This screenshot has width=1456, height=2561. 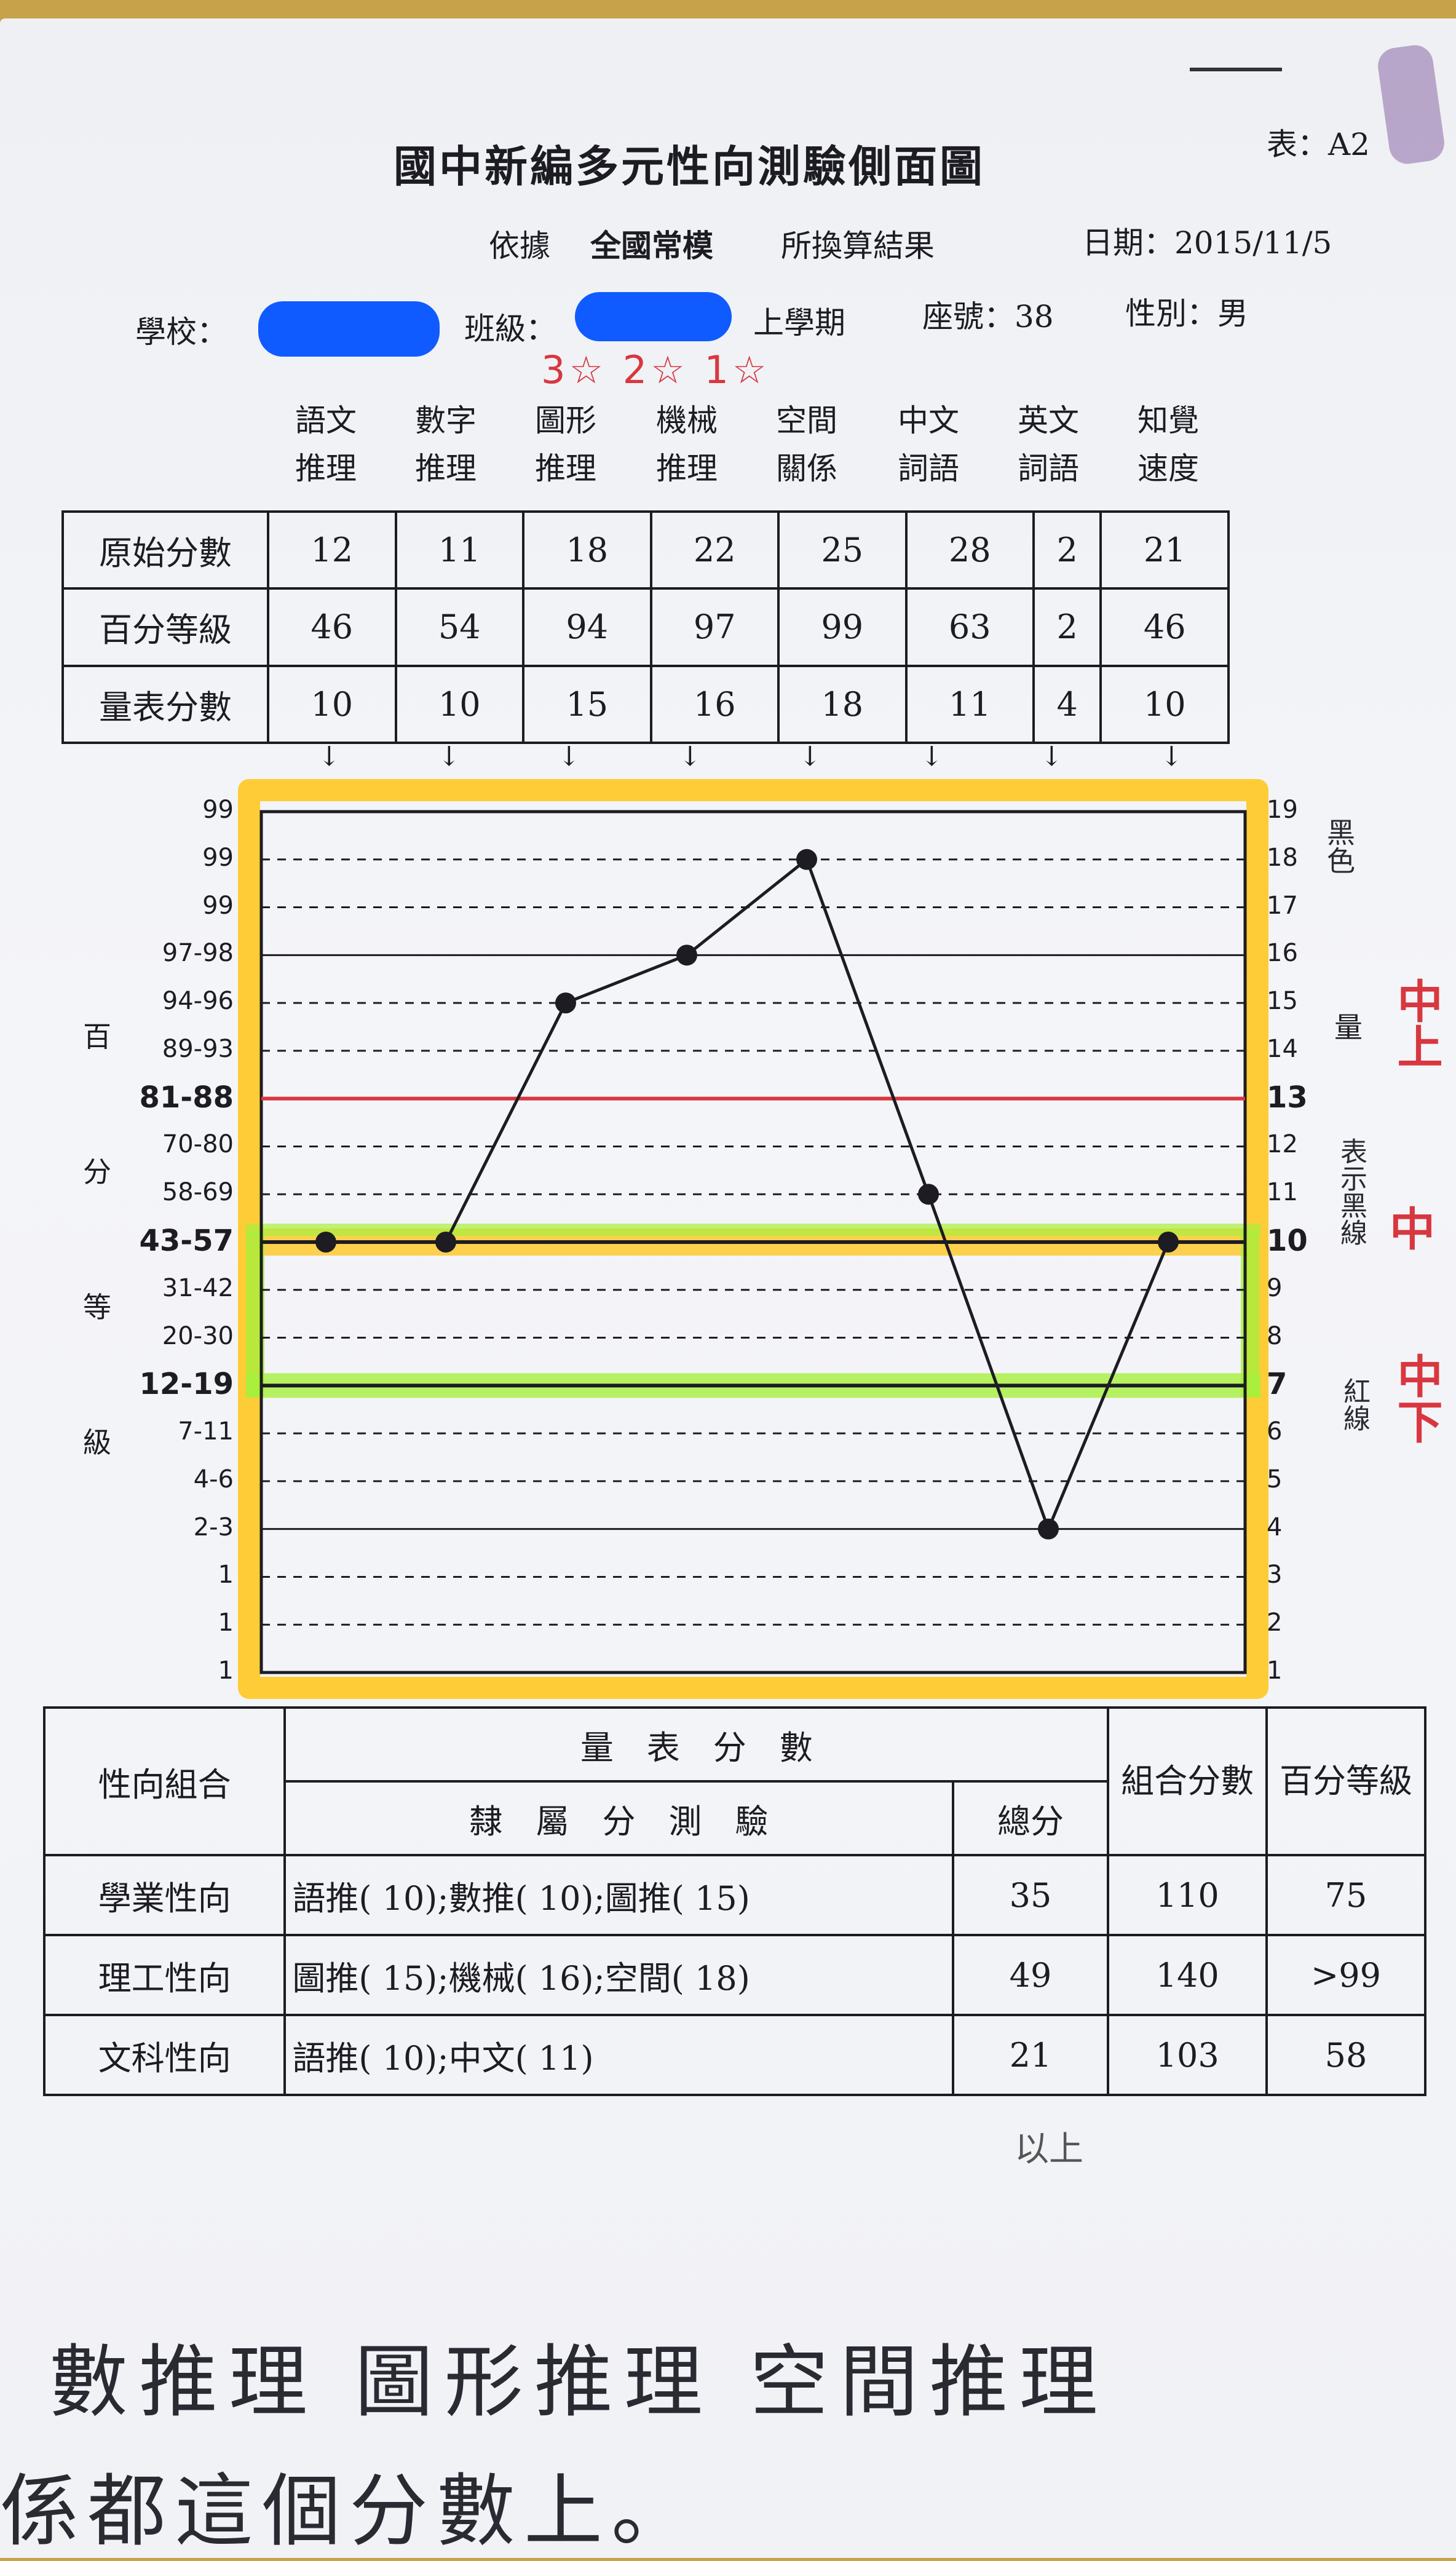 I want to click on left-axis-label: 7-11, so click(x=206, y=1431).